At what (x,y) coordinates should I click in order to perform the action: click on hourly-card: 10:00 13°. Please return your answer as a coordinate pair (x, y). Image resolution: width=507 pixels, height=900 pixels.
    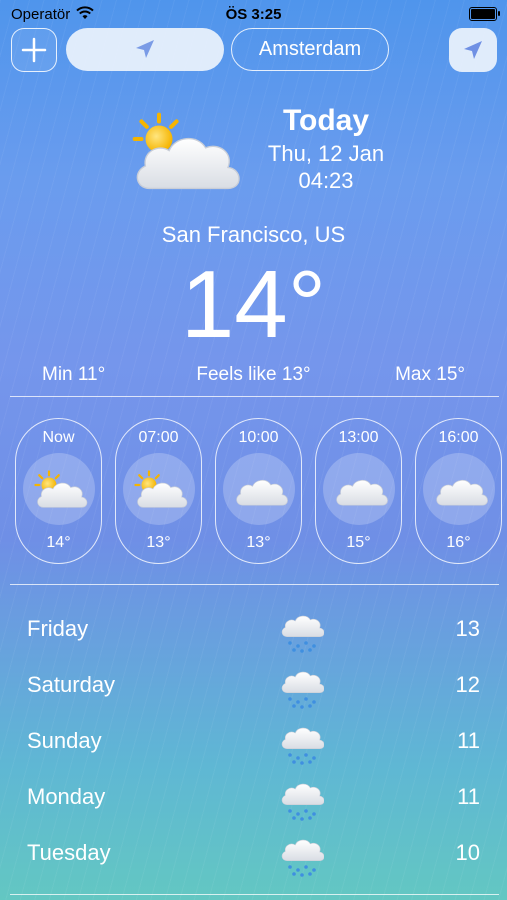
    Looking at the image, I should click on (258, 491).